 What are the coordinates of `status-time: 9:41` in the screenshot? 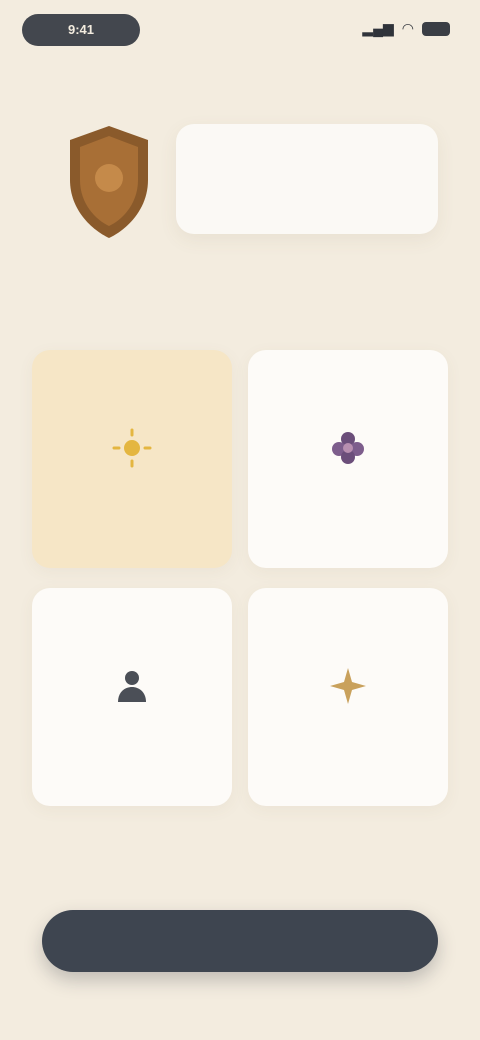 It's located at (81, 30).